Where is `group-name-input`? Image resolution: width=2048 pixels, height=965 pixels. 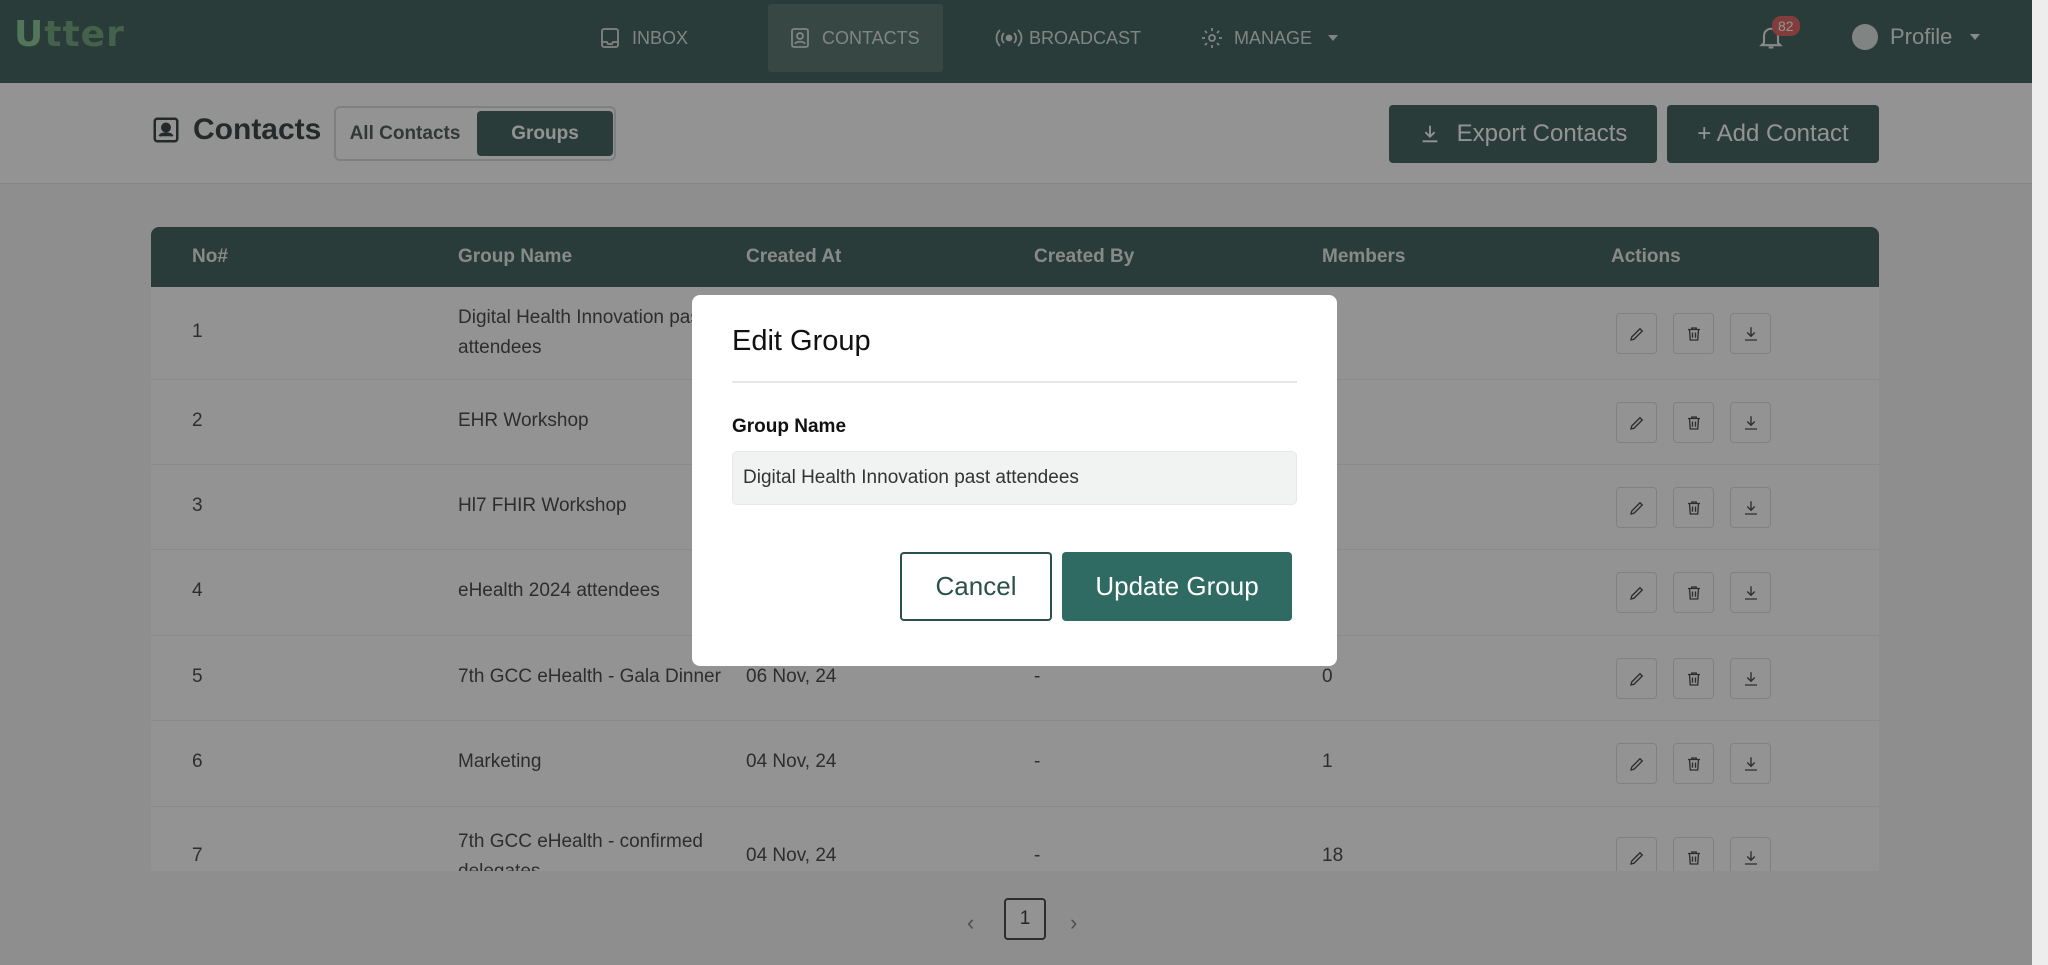
group-name-input is located at coordinates (1014, 478).